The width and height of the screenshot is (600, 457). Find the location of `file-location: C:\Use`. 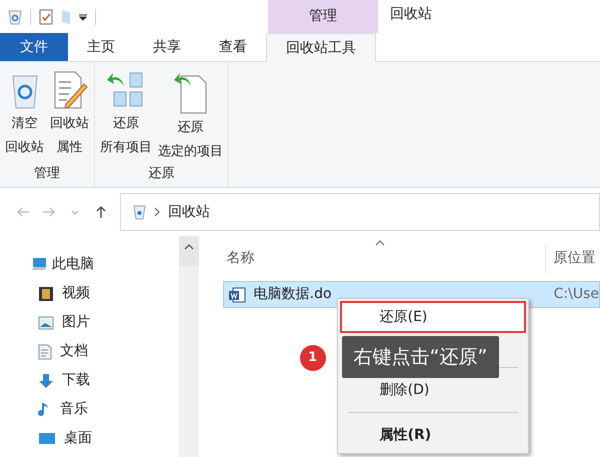

file-location: C:\Use is located at coordinates (575, 294).